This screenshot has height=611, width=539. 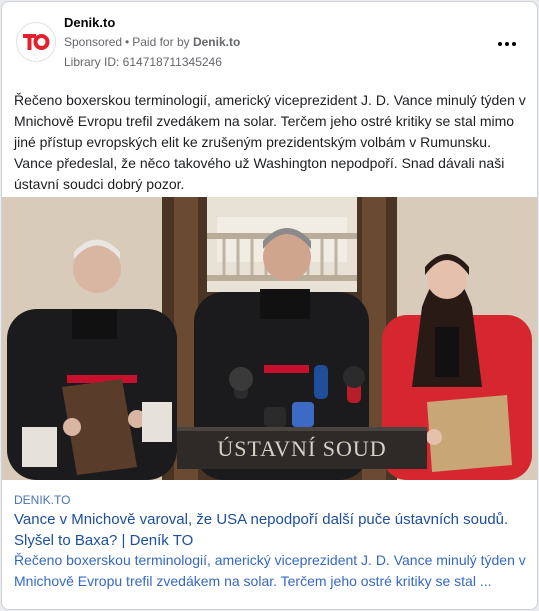 I want to click on paid-for-by-label: Paid for by, so click(x=161, y=42).